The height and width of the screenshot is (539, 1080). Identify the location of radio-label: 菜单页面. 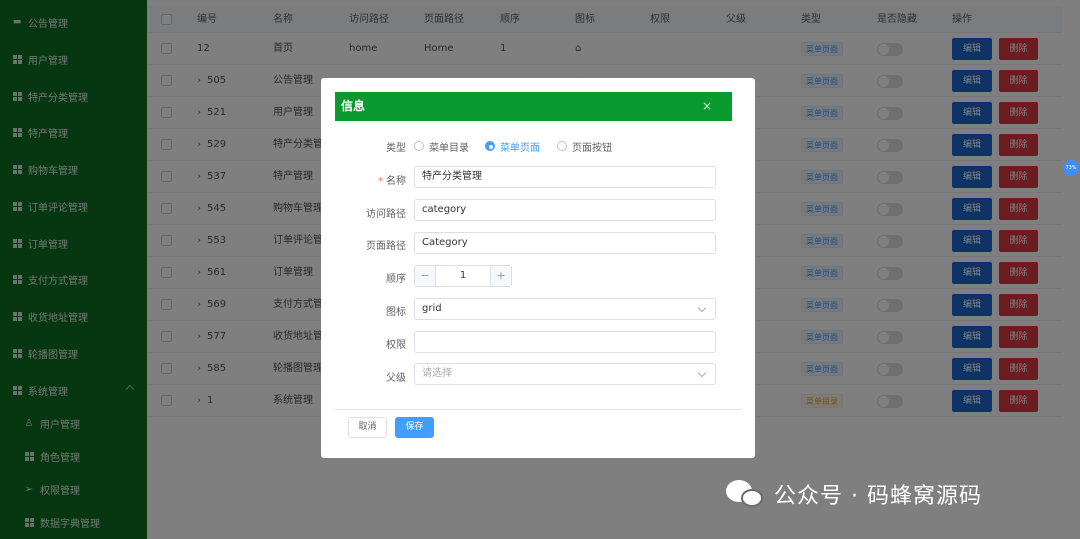
(520, 148).